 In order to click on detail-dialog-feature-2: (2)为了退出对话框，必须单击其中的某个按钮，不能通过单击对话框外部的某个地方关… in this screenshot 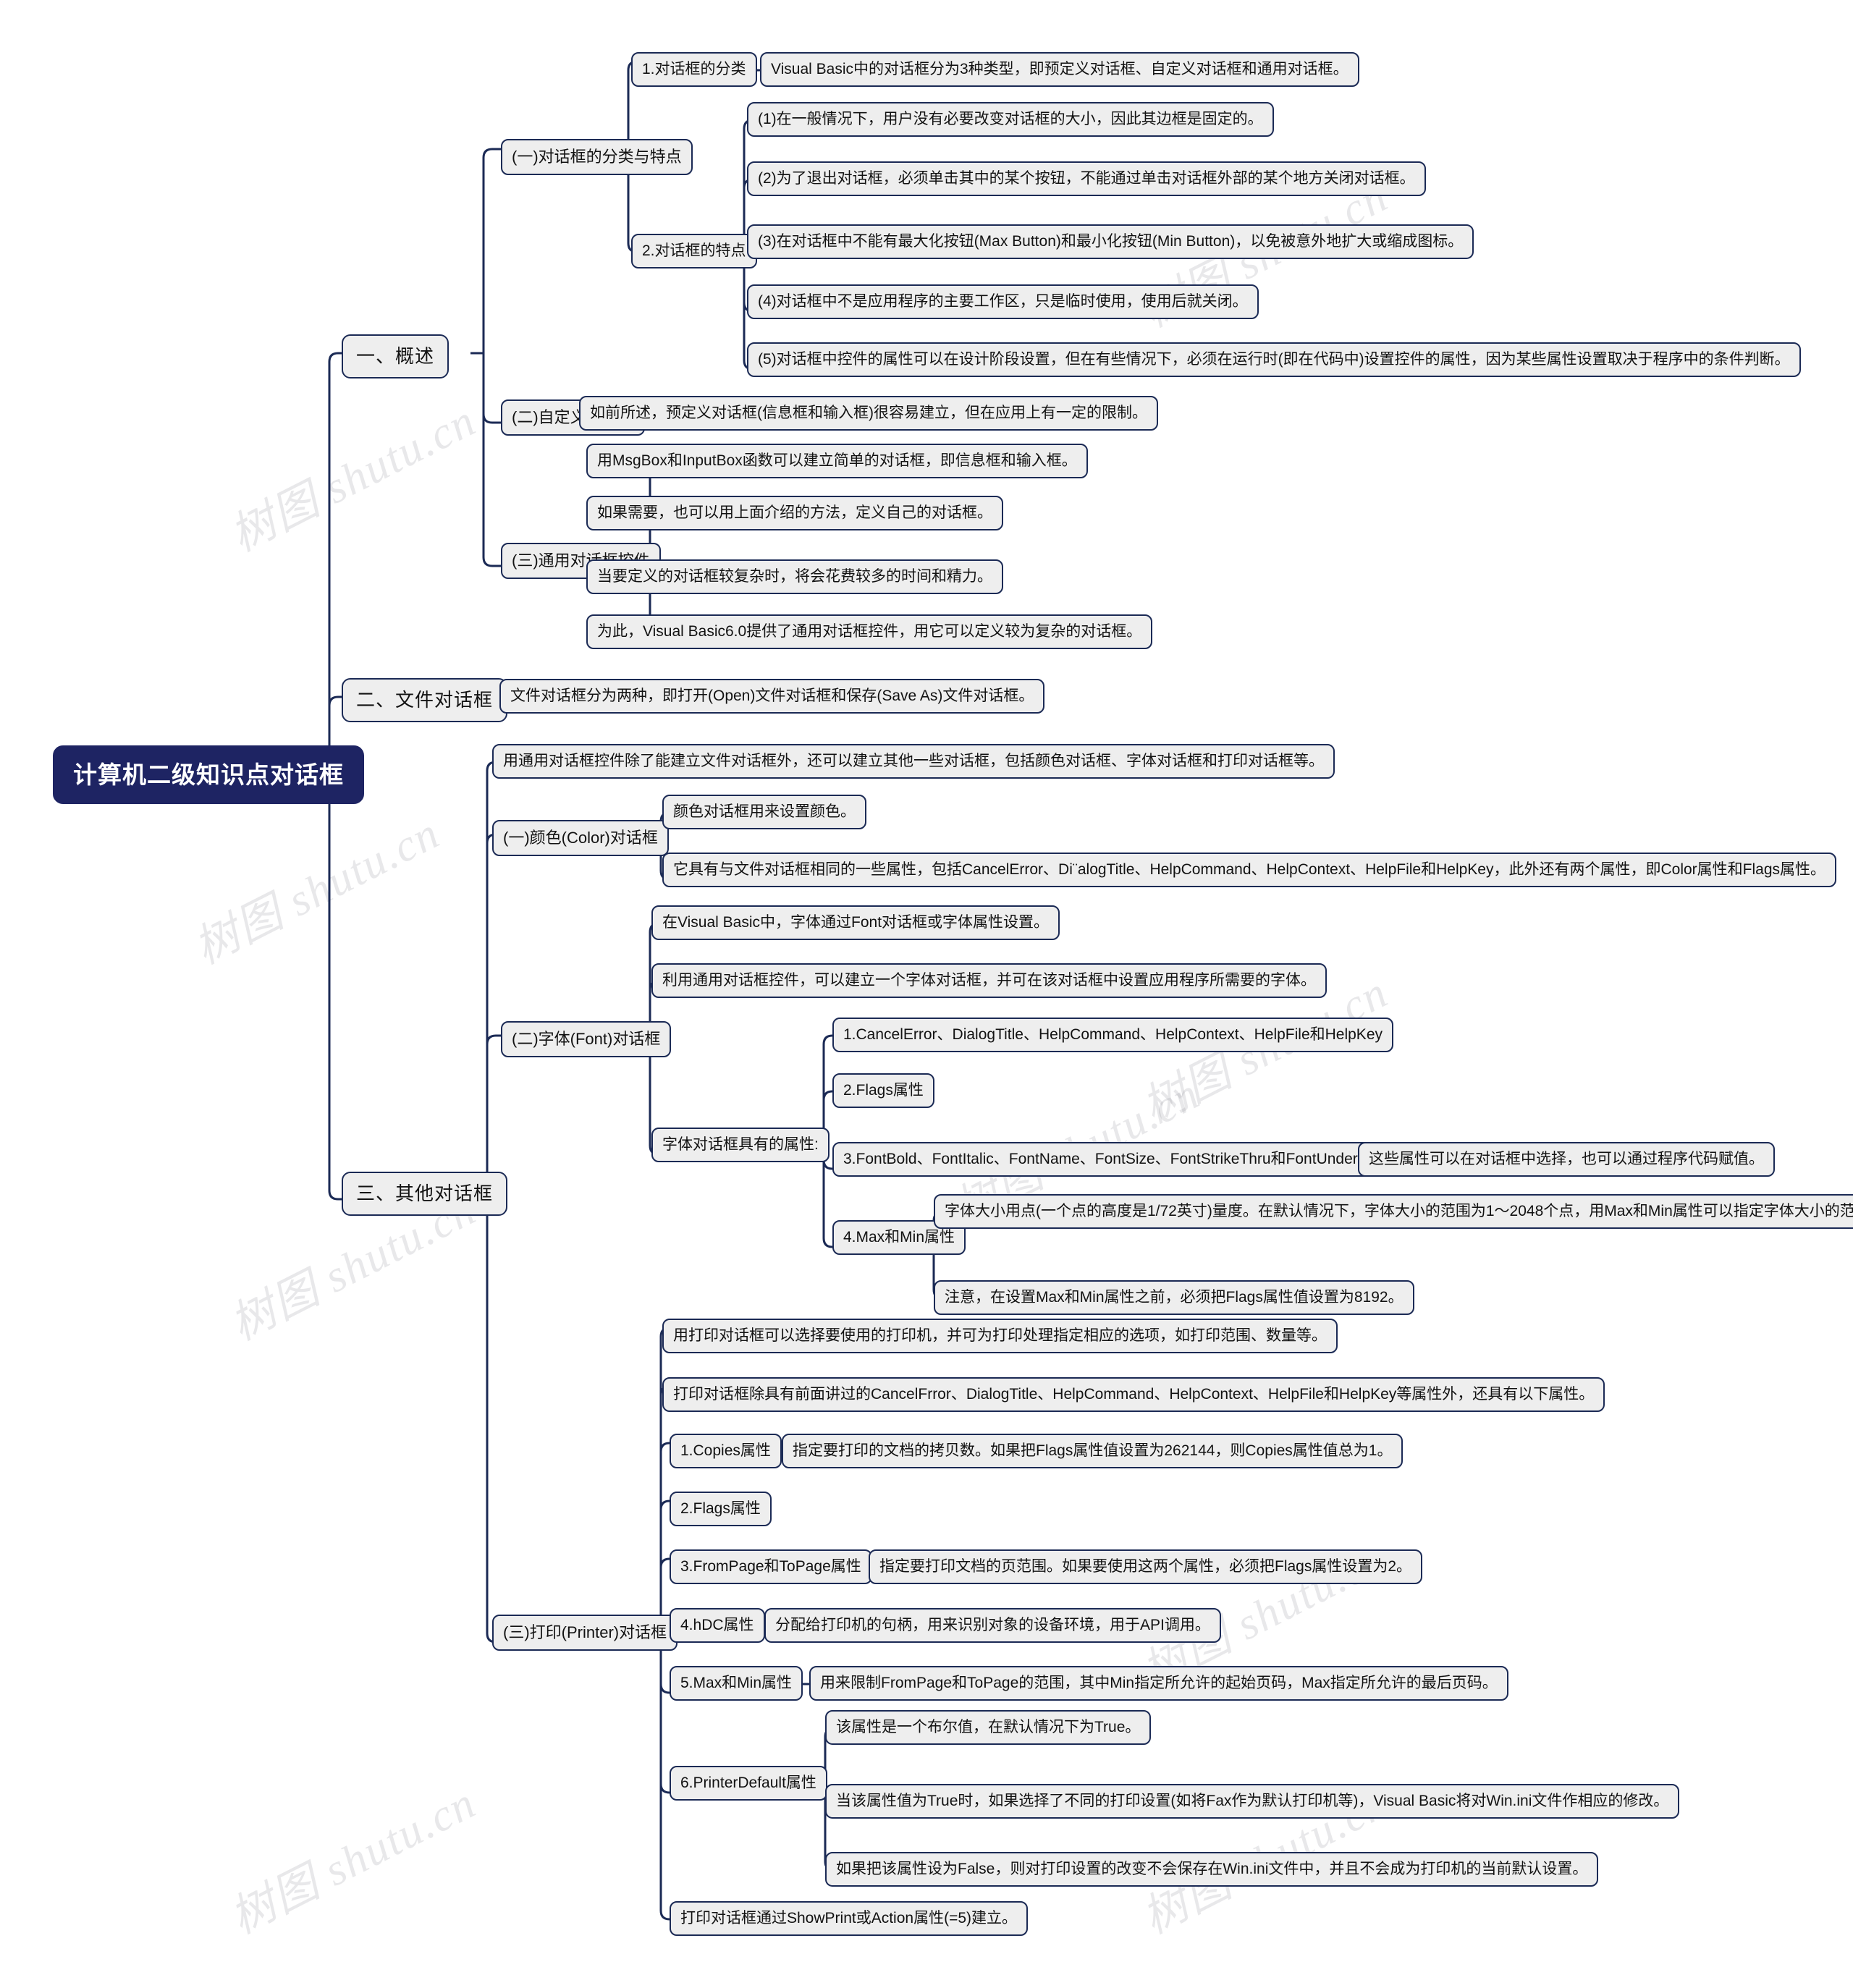, I will do `click(1087, 179)`.